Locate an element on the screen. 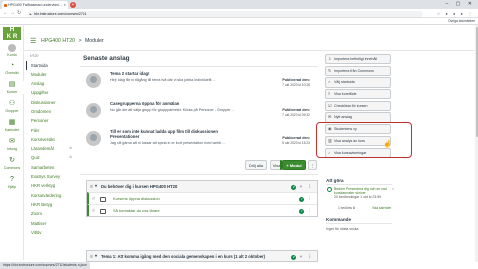 This screenshot has height=269, width=478. global-nav-dashboard: ◔ Översikt is located at coordinates (12, 68).